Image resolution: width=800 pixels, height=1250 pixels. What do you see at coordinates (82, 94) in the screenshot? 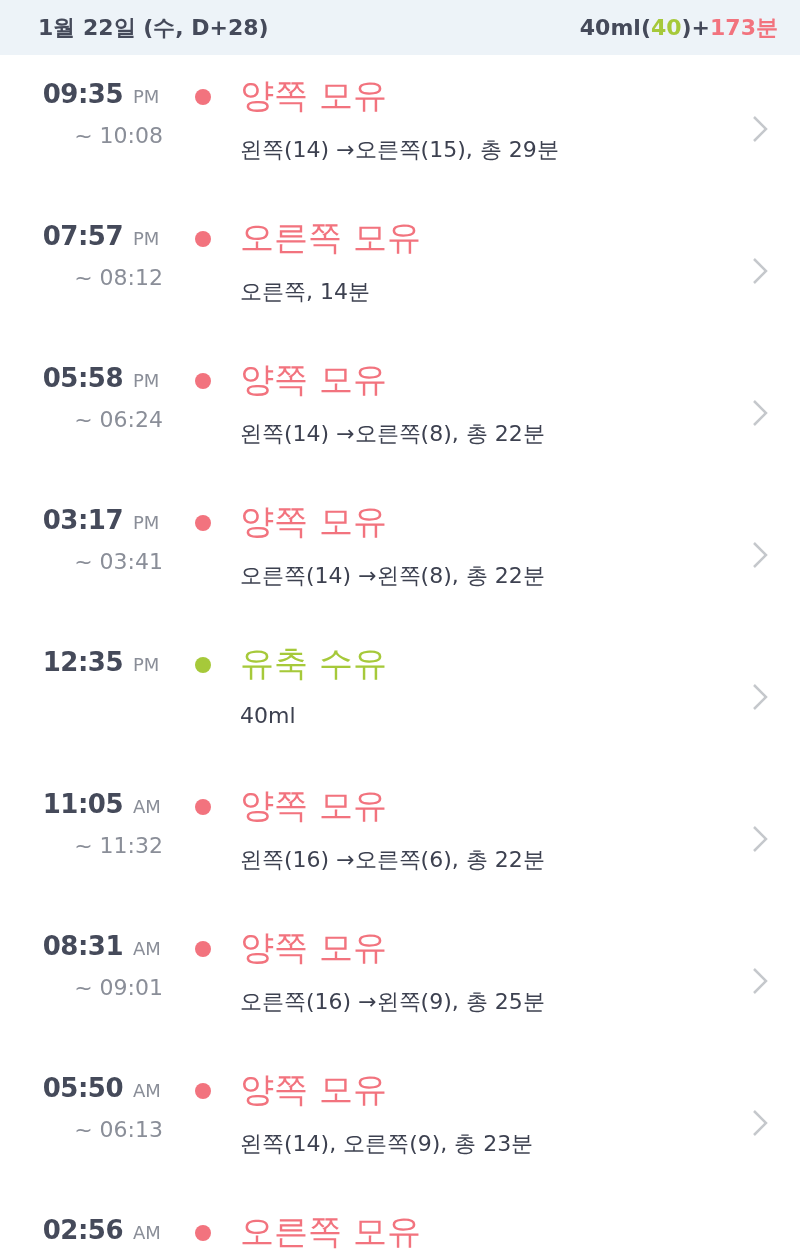
I see `start-time: 09:35` at bounding box center [82, 94].